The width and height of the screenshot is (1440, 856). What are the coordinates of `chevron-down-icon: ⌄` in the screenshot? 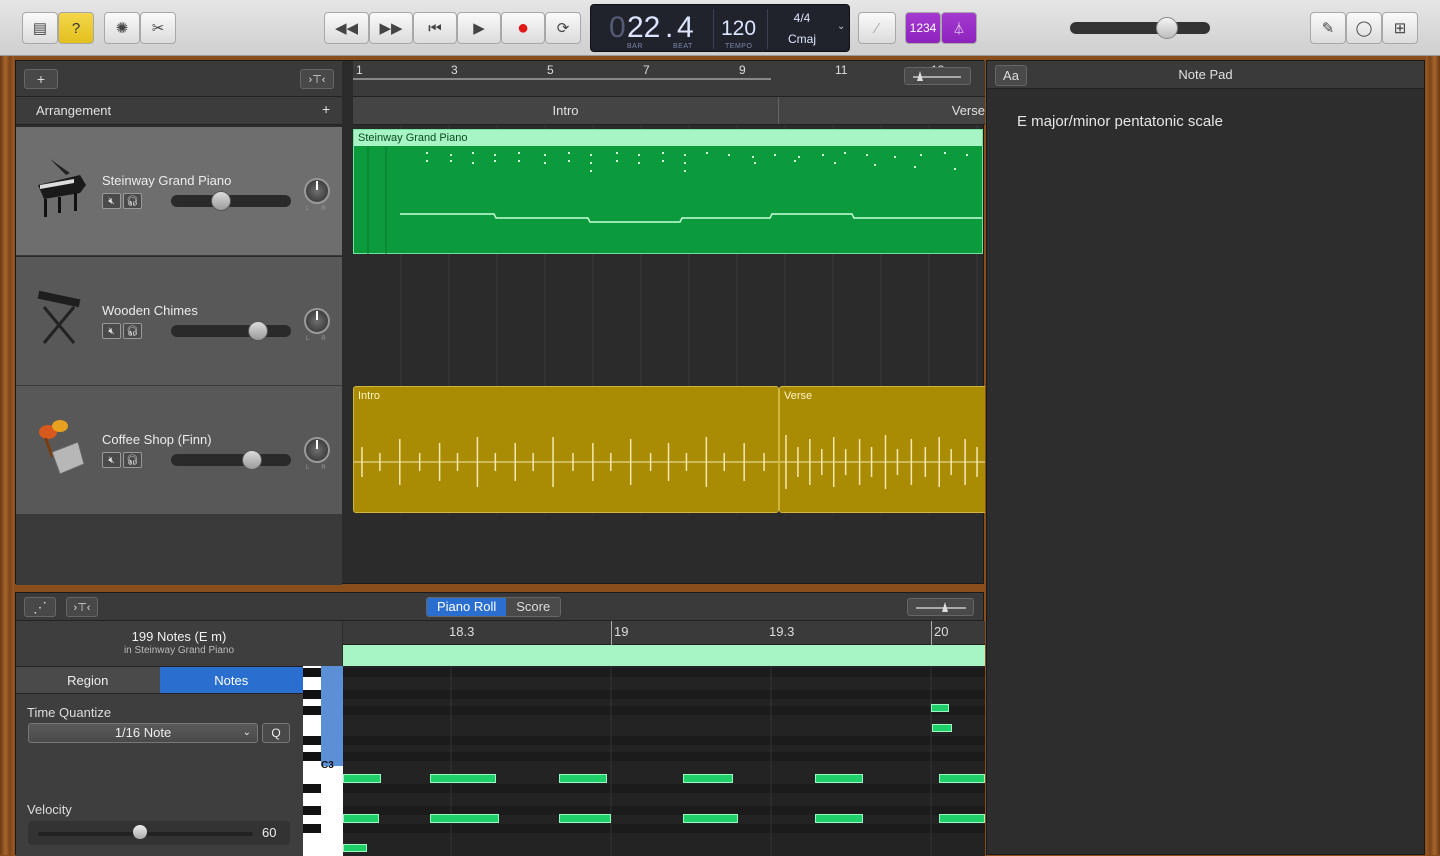 It's located at (841, 26).